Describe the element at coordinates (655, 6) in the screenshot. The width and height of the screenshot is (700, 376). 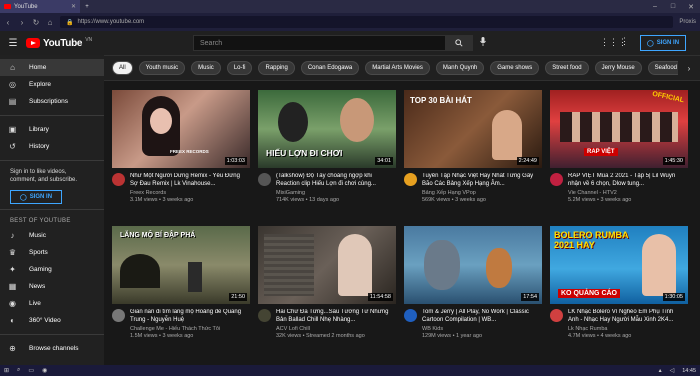
I see `minimize-icon: –` at that location.